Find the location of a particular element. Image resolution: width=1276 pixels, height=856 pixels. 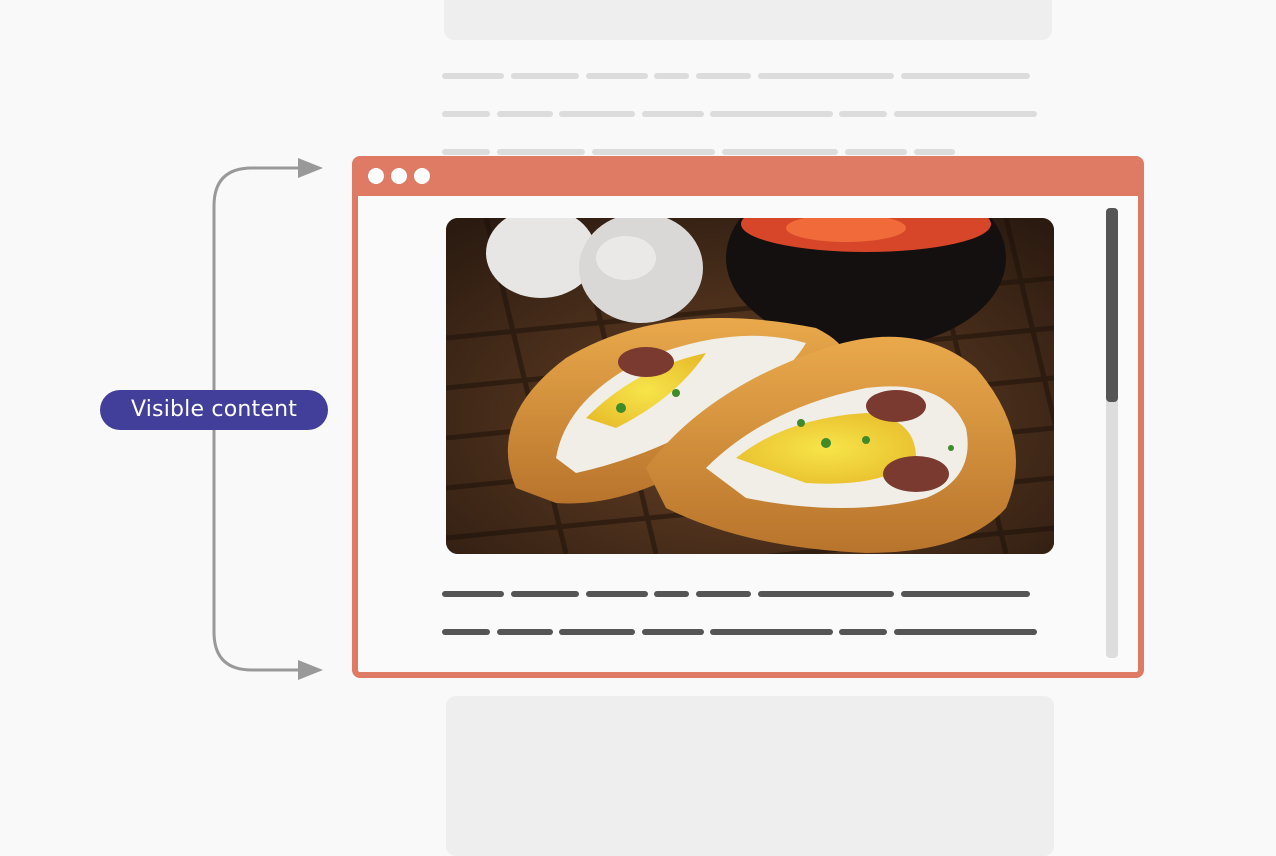

scrollbar-thumb is located at coordinates (1112, 305).